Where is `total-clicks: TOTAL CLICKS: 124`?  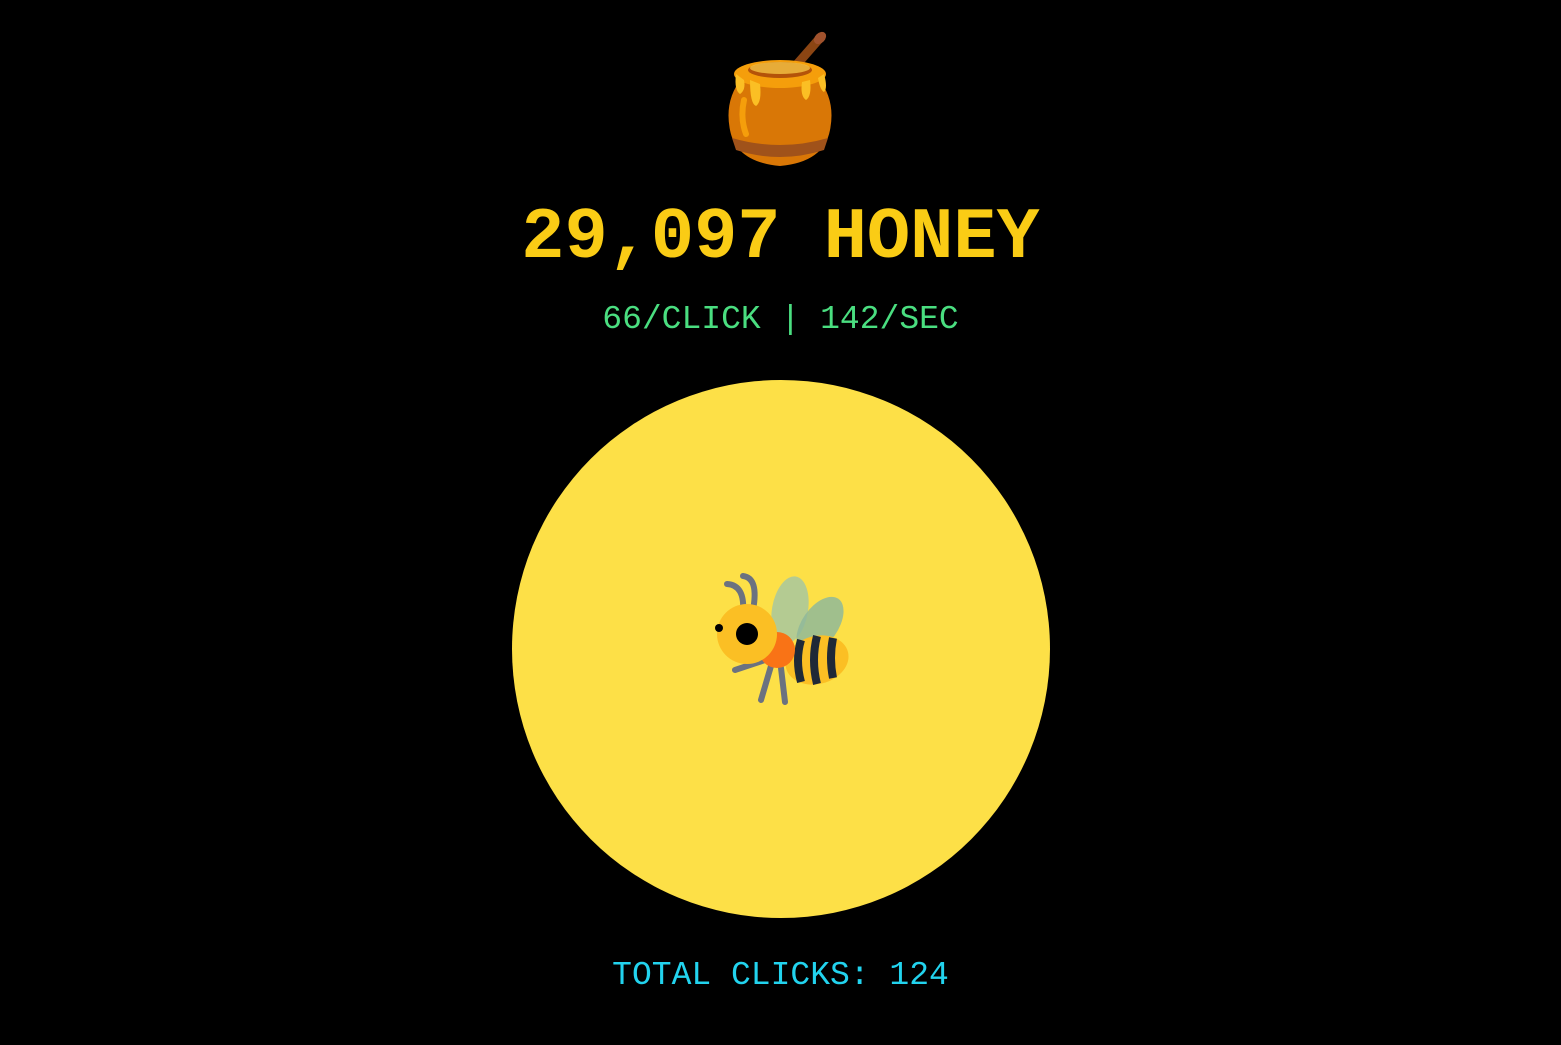
total-clicks: TOTAL CLICKS: 124 is located at coordinates (780, 975).